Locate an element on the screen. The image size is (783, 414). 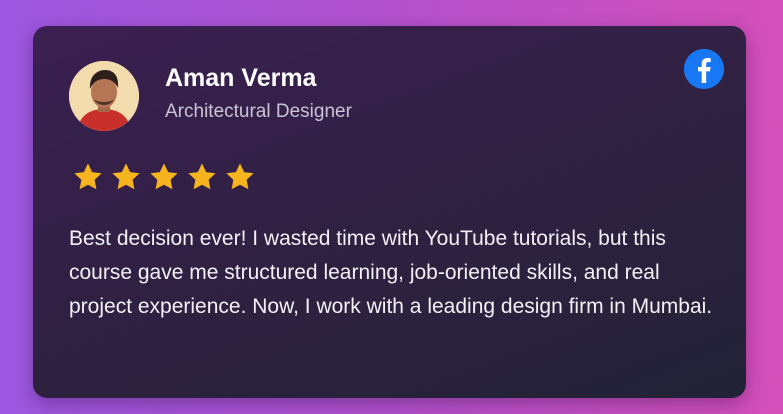
avatar-image is located at coordinates (104, 96).